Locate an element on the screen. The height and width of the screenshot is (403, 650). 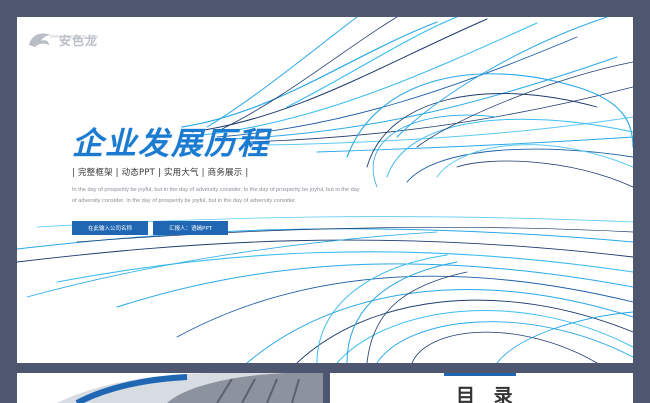
brand-url: www.anselong.com is located at coordinates (74, 37).